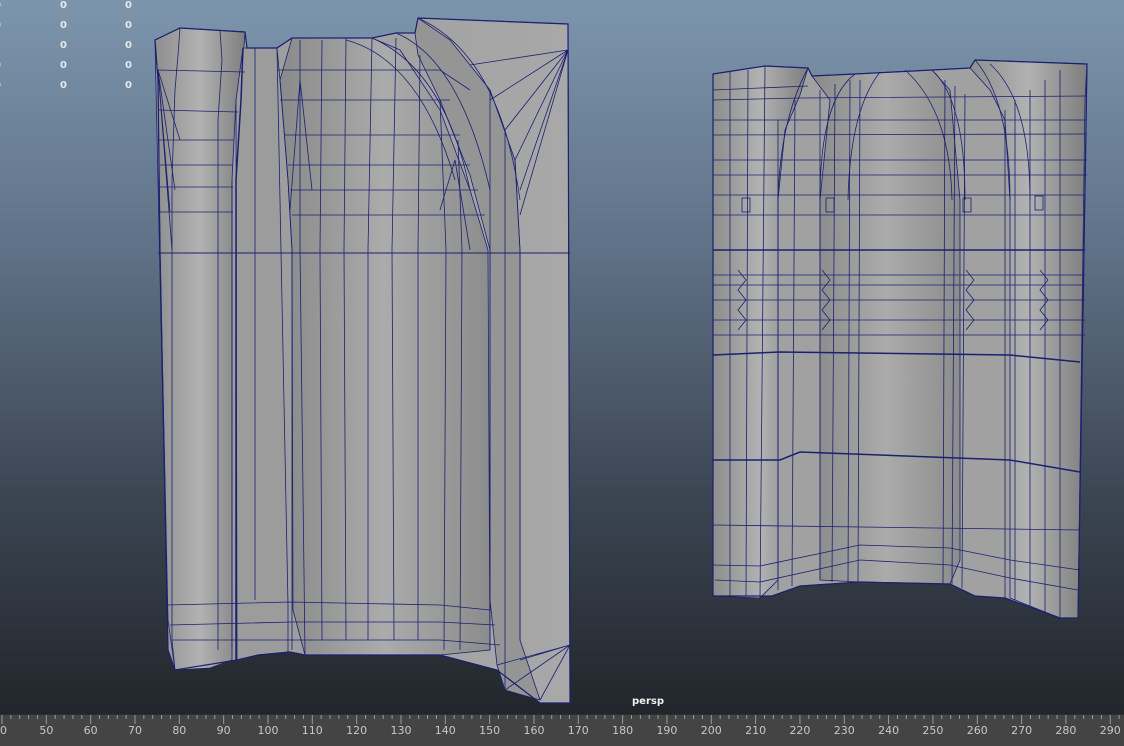 The image size is (1124, 746). Describe the element at coordinates (445, 730) in the screenshot. I see `timeline-frame-label: 140` at that location.